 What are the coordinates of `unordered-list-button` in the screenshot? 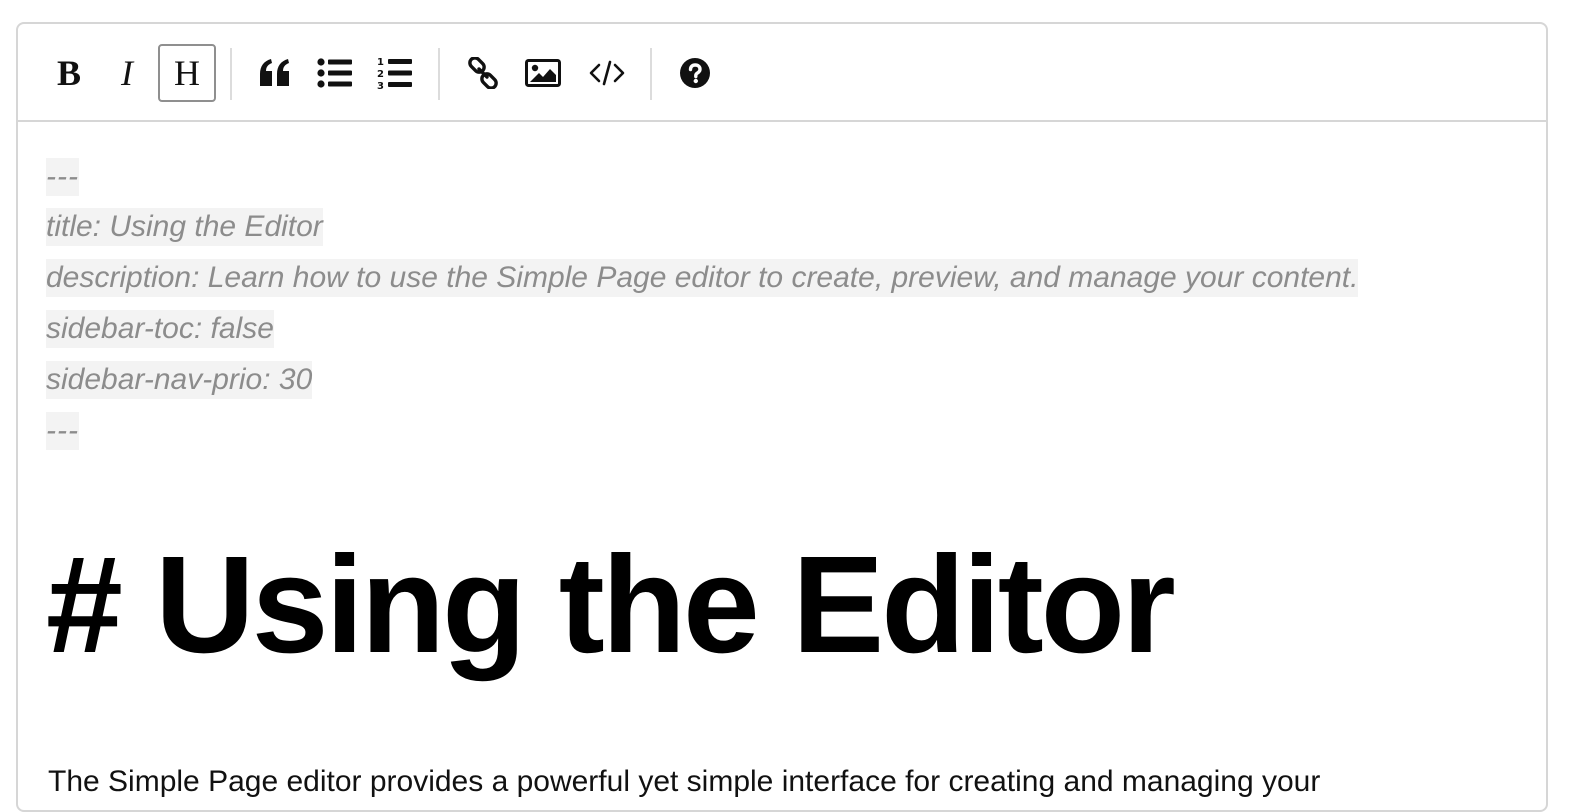 It's located at (335, 73).